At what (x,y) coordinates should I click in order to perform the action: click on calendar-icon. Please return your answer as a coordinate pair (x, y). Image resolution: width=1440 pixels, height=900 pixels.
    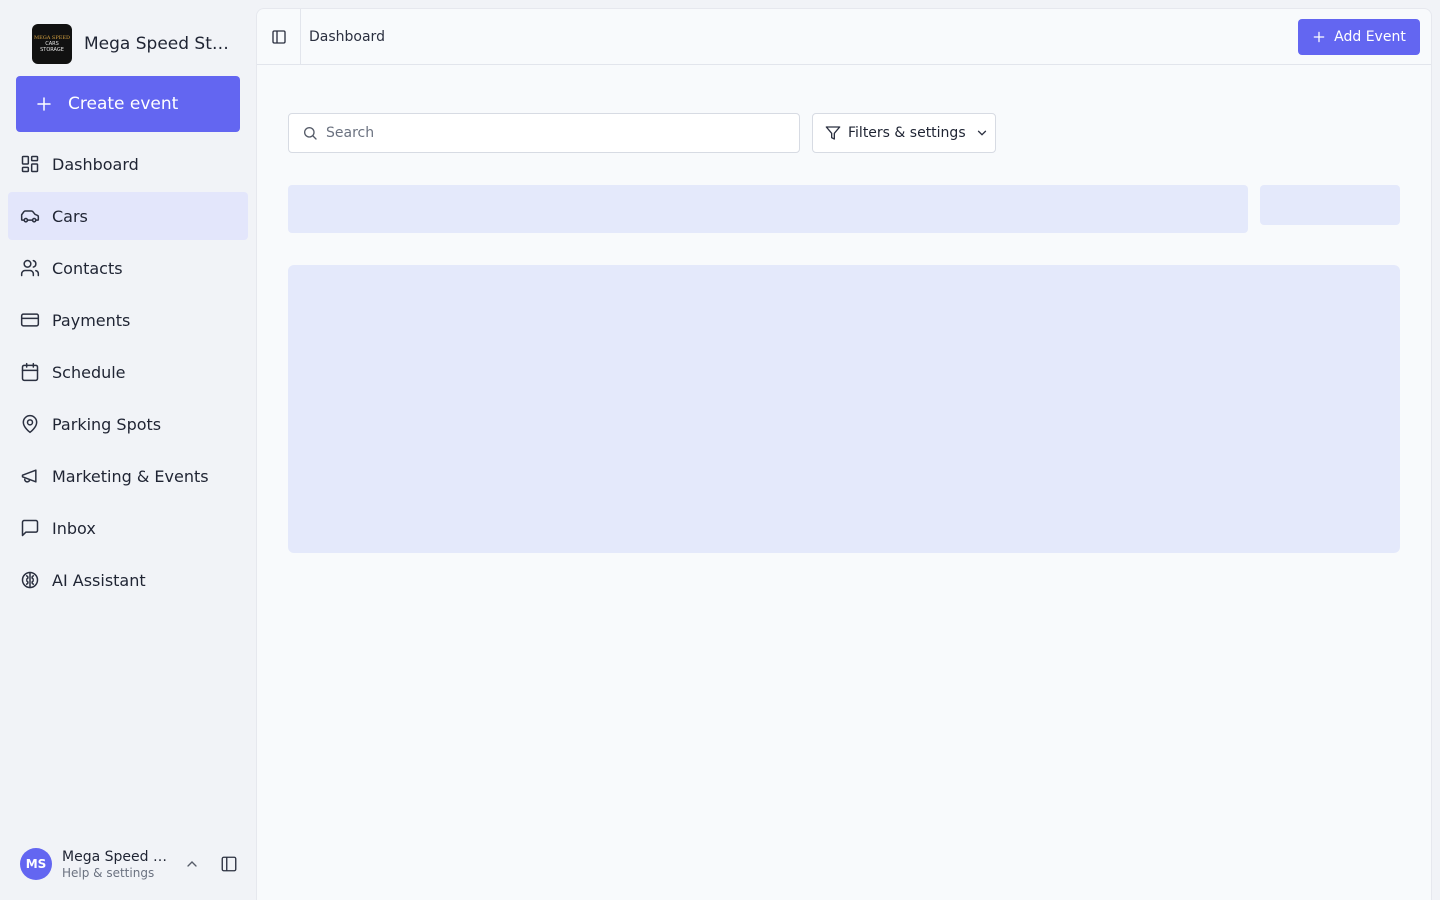
    Looking at the image, I should click on (30, 372).